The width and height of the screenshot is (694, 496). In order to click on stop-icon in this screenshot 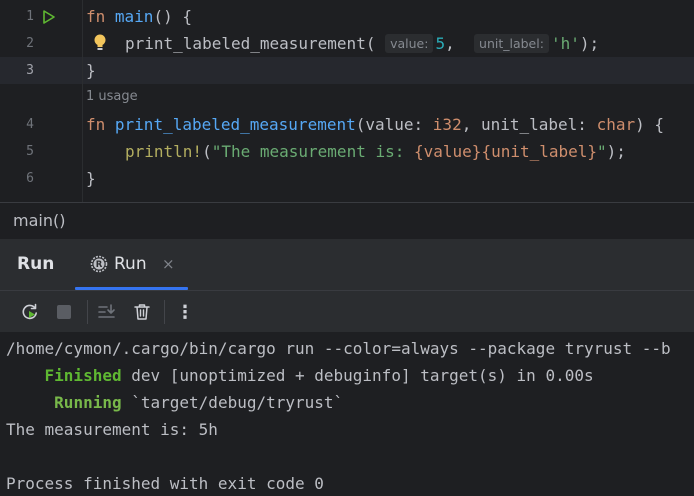, I will do `click(64, 312)`.